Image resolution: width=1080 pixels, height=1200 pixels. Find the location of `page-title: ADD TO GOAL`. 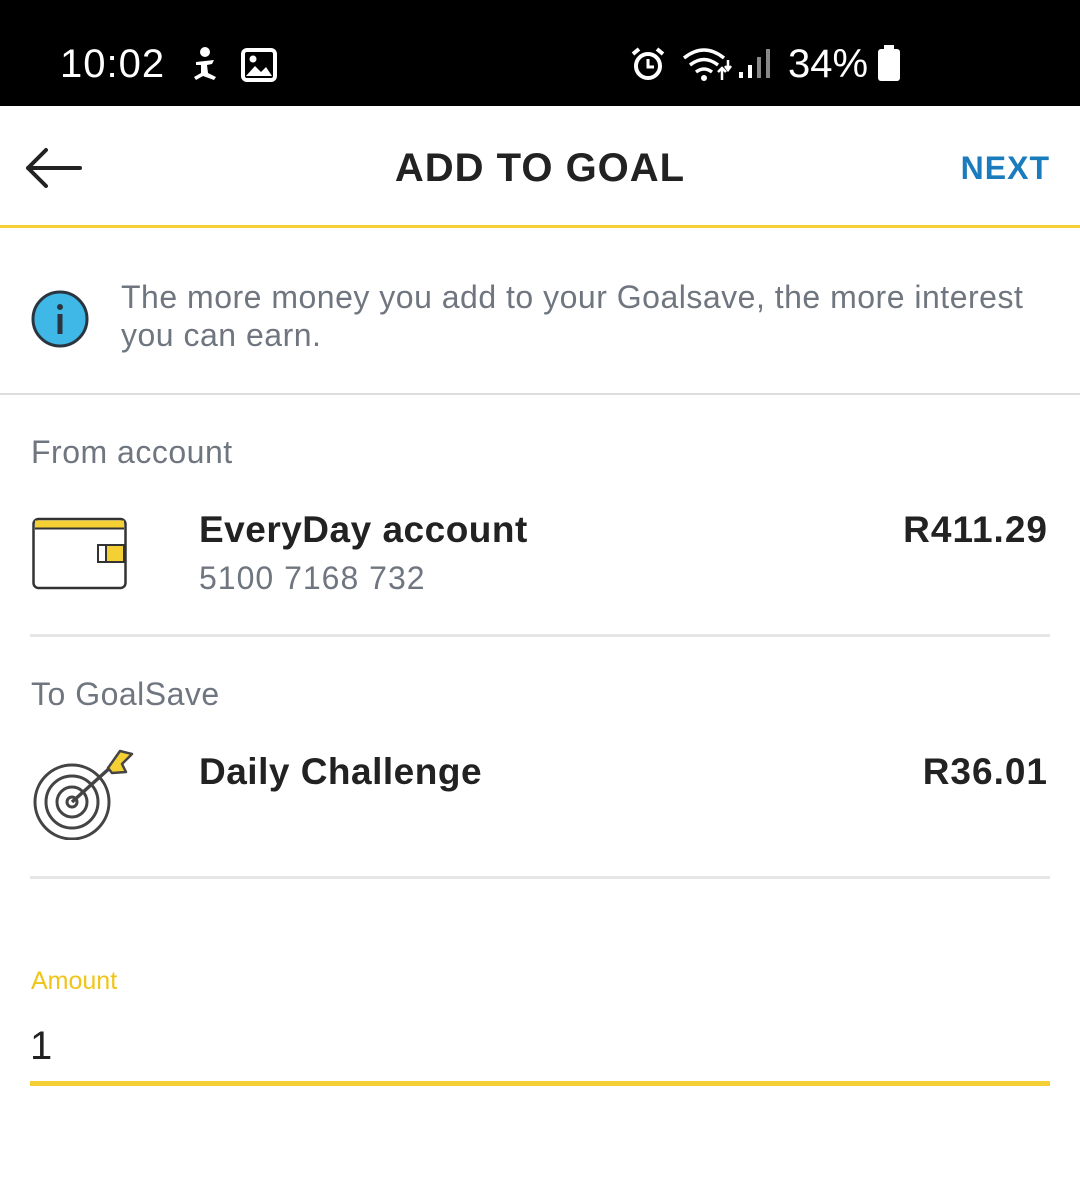

page-title: ADD TO GOAL is located at coordinates (540, 168).